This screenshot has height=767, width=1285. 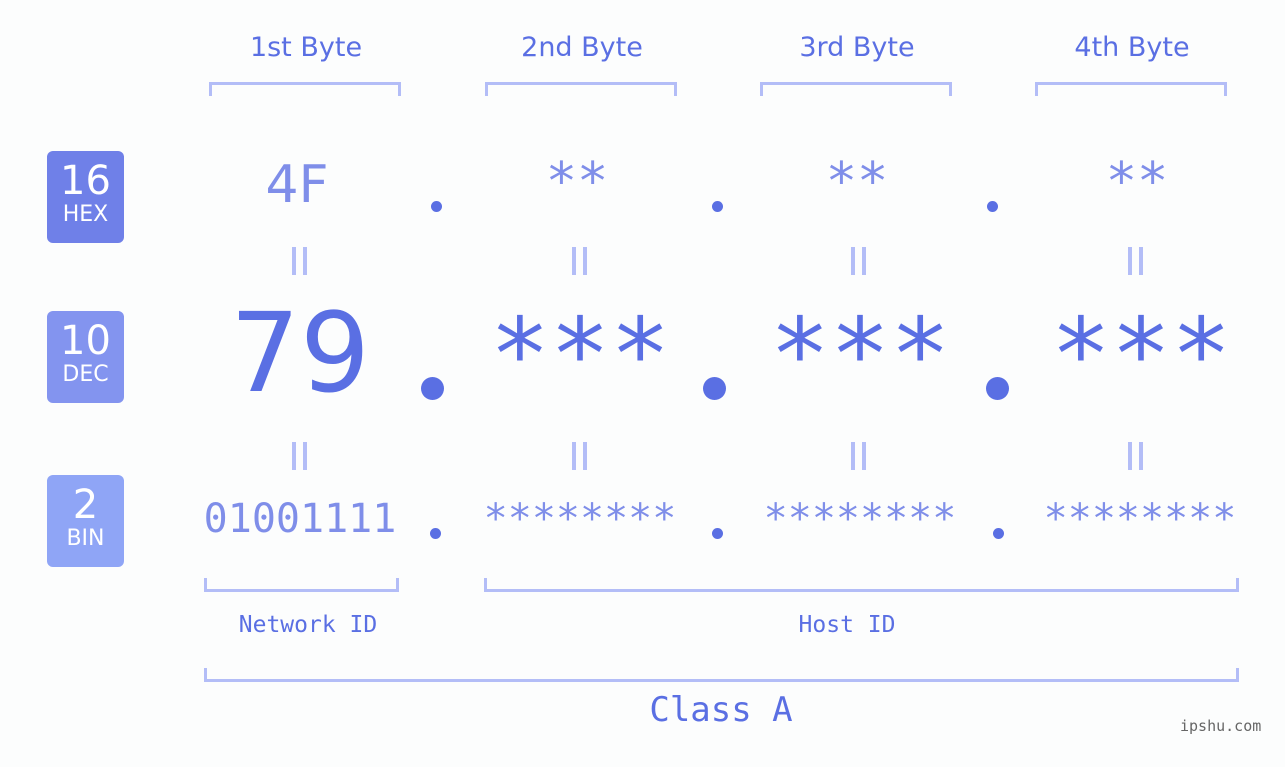 What do you see at coordinates (85, 181) in the screenshot?
I see `hex-badge-number: 16` at bounding box center [85, 181].